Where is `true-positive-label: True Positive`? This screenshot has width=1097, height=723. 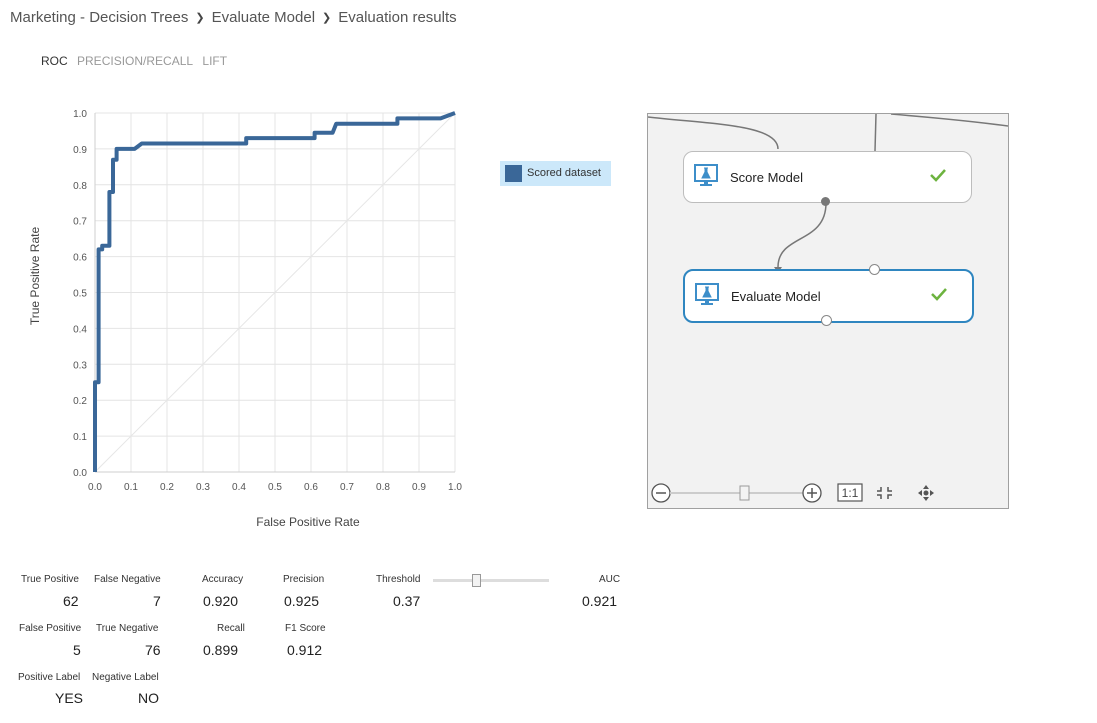
true-positive-label: True Positive is located at coordinates (50, 579).